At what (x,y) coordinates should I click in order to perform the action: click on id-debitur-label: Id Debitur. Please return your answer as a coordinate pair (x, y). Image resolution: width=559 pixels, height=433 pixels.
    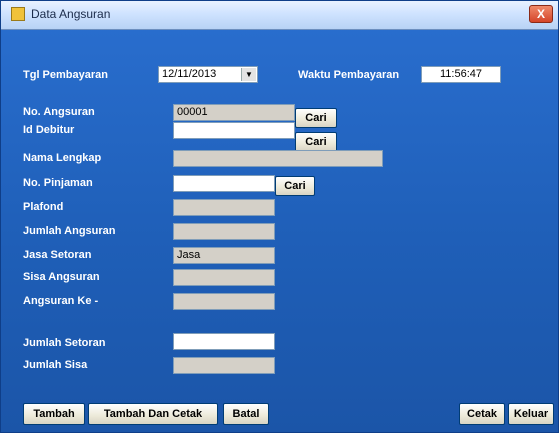
    Looking at the image, I should click on (49, 130).